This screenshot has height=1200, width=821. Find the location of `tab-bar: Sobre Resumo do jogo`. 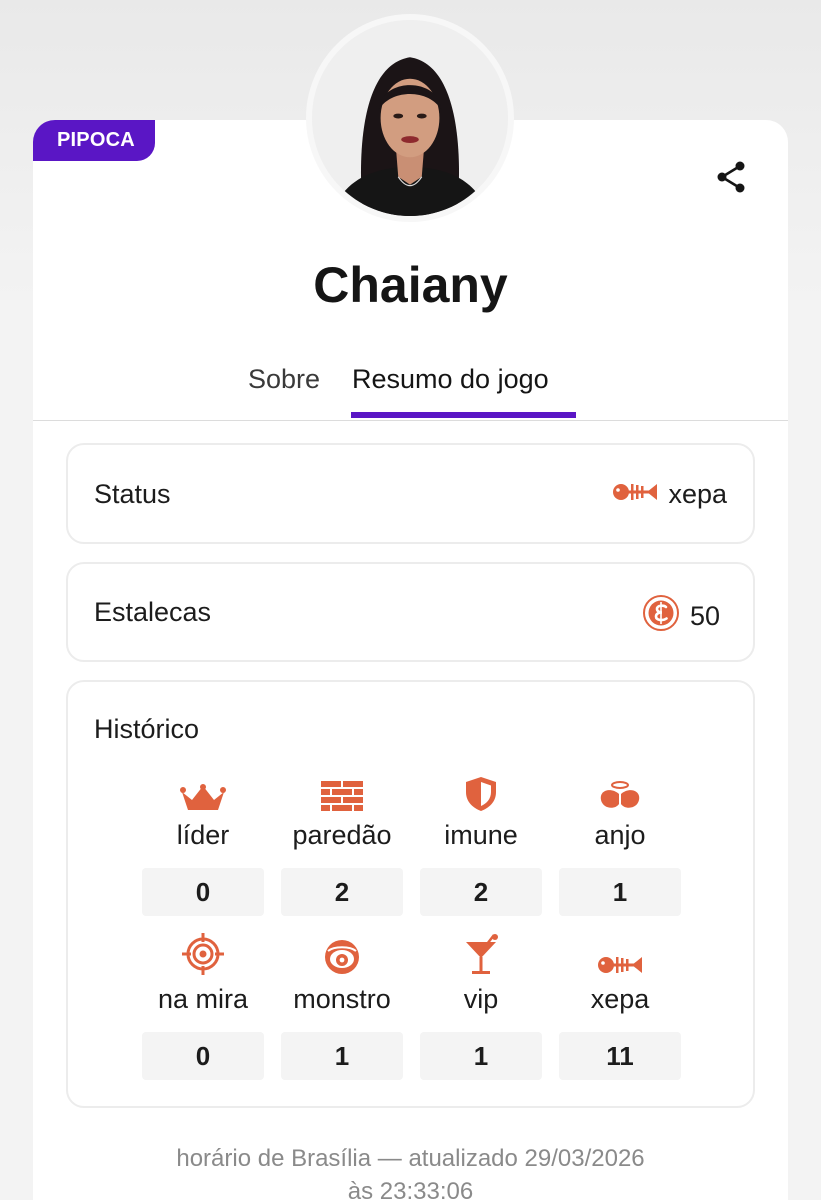

tab-bar: Sobre Resumo do jogo is located at coordinates (410, 391).